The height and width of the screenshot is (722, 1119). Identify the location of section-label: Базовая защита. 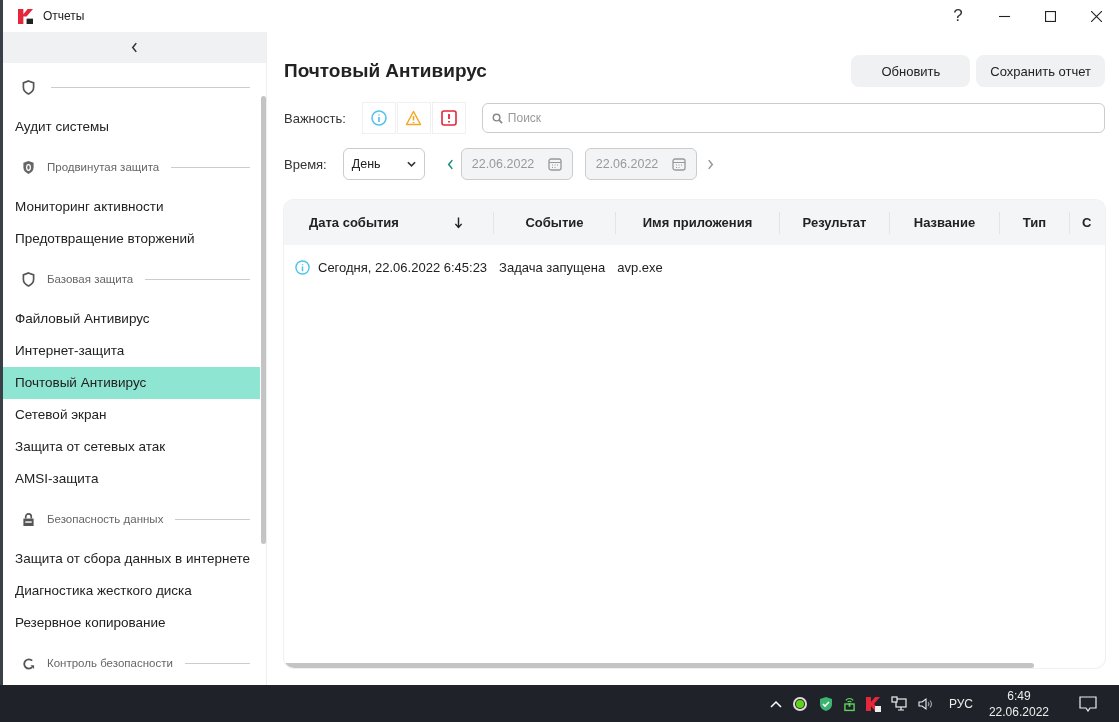
(90, 279).